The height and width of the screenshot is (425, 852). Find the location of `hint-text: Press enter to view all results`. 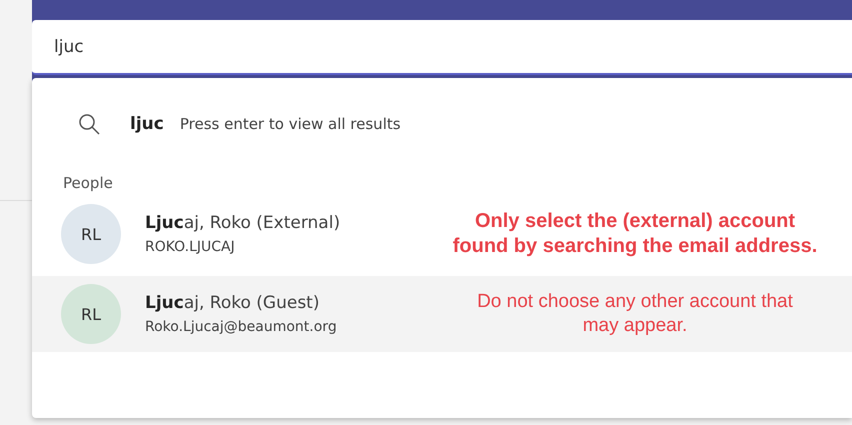

hint-text: Press enter to view all results is located at coordinates (290, 124).